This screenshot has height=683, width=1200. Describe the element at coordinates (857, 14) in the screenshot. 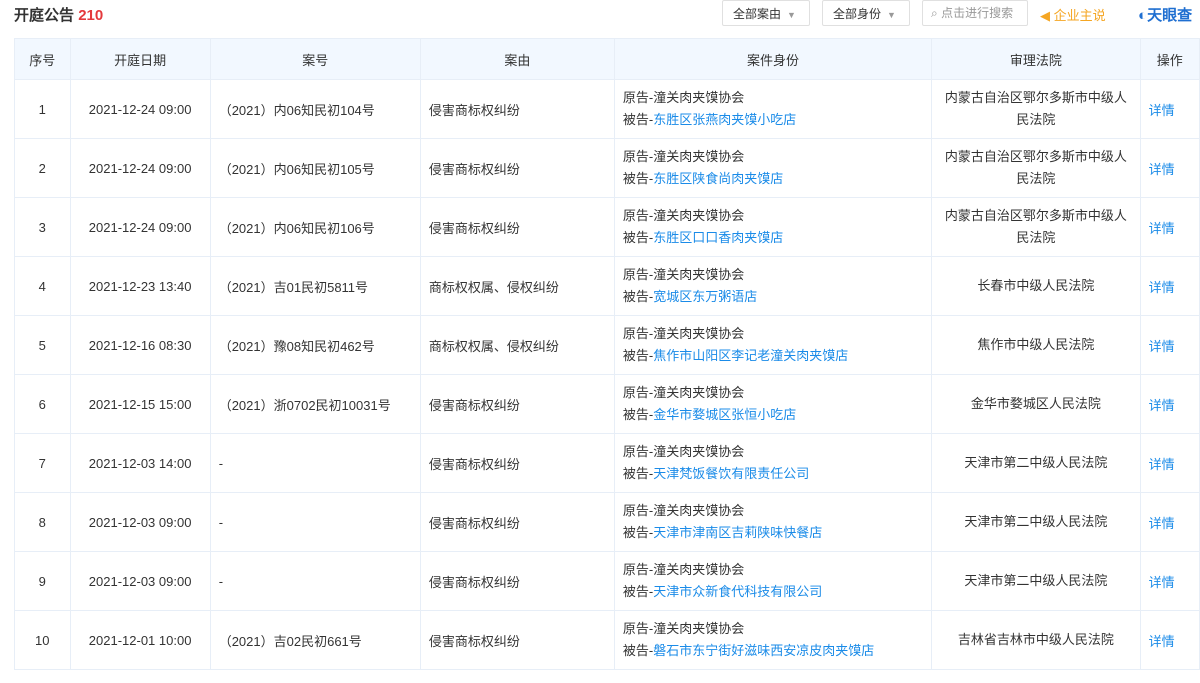

I see `role-filter-label: 全部身份` at that location.